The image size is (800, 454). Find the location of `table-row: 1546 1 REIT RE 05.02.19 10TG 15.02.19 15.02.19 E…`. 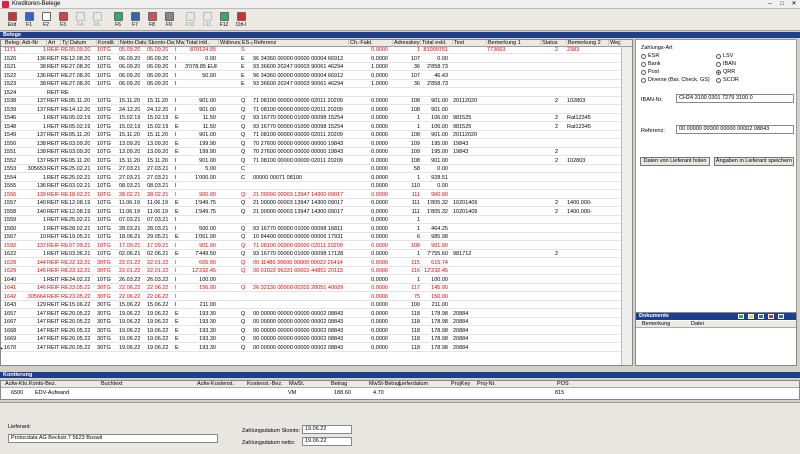

table-row: 1546 1 REIT RE 05.02.19 10TG 15.02.19 15.02.19 E… is located at coordinates (311, 119).